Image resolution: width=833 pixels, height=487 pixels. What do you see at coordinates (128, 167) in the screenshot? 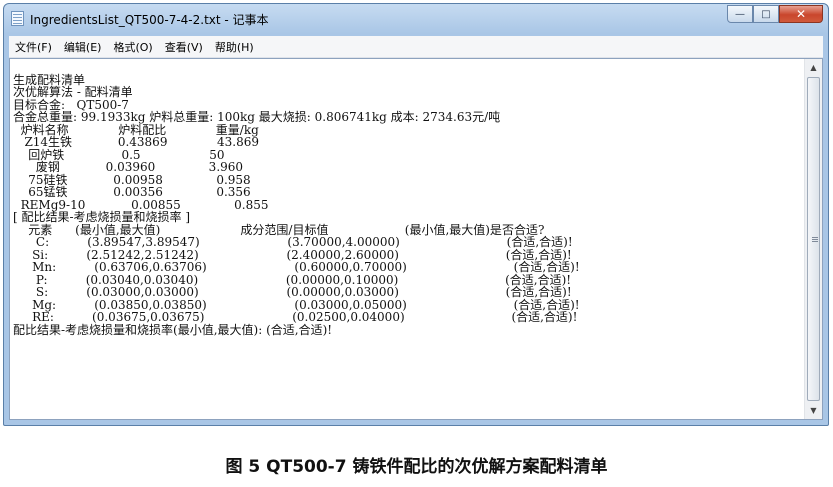
I see `text-line: 废钢 0.03960 3.960` at bounding box center [128, 167].